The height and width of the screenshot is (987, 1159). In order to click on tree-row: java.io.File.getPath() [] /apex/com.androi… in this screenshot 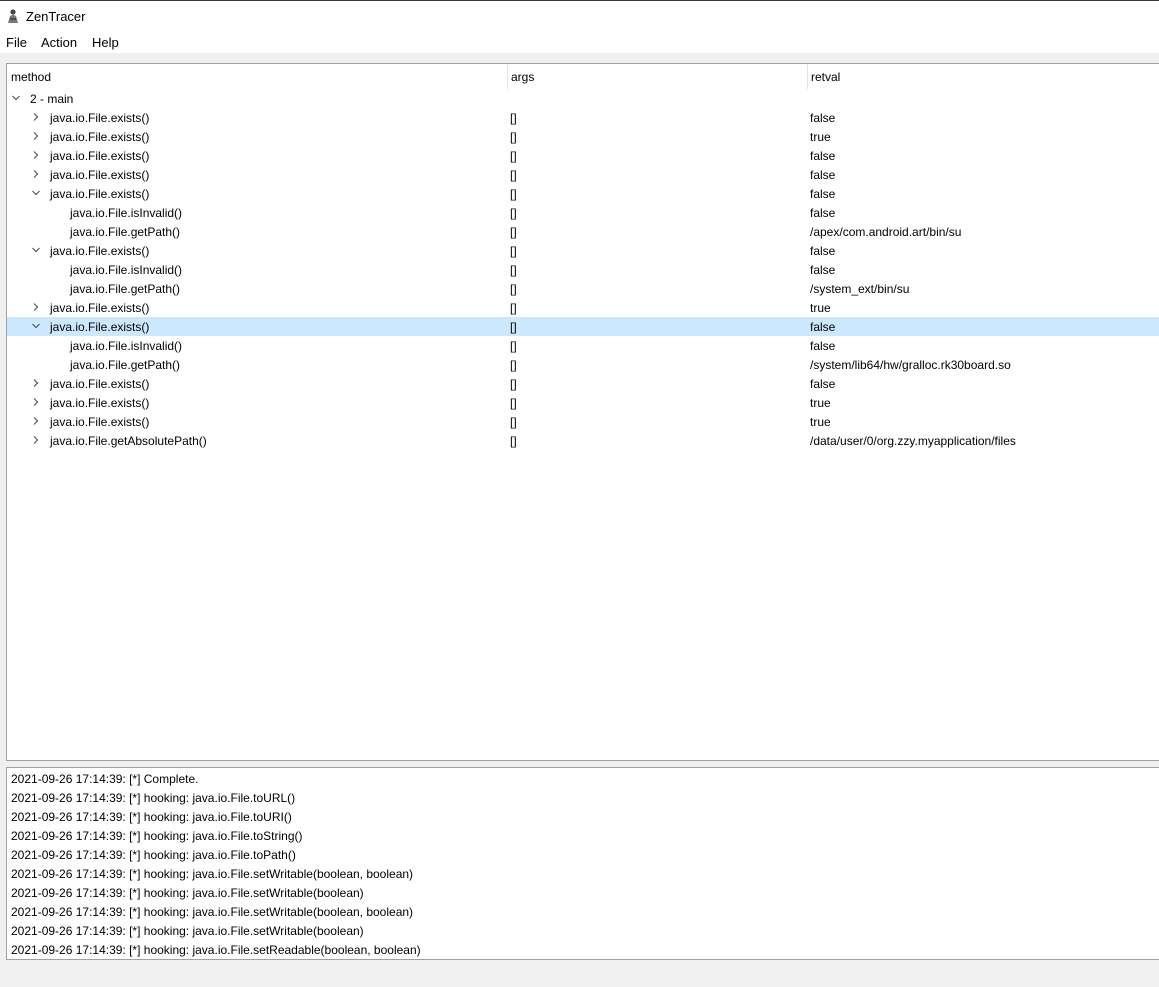, I will do `click(583, 231)`.